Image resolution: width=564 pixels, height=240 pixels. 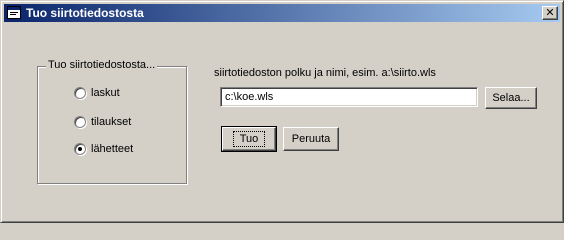 I want to click on title-bar: Tuo siirtotiedostosta ✕, so click(x=282, y=13).